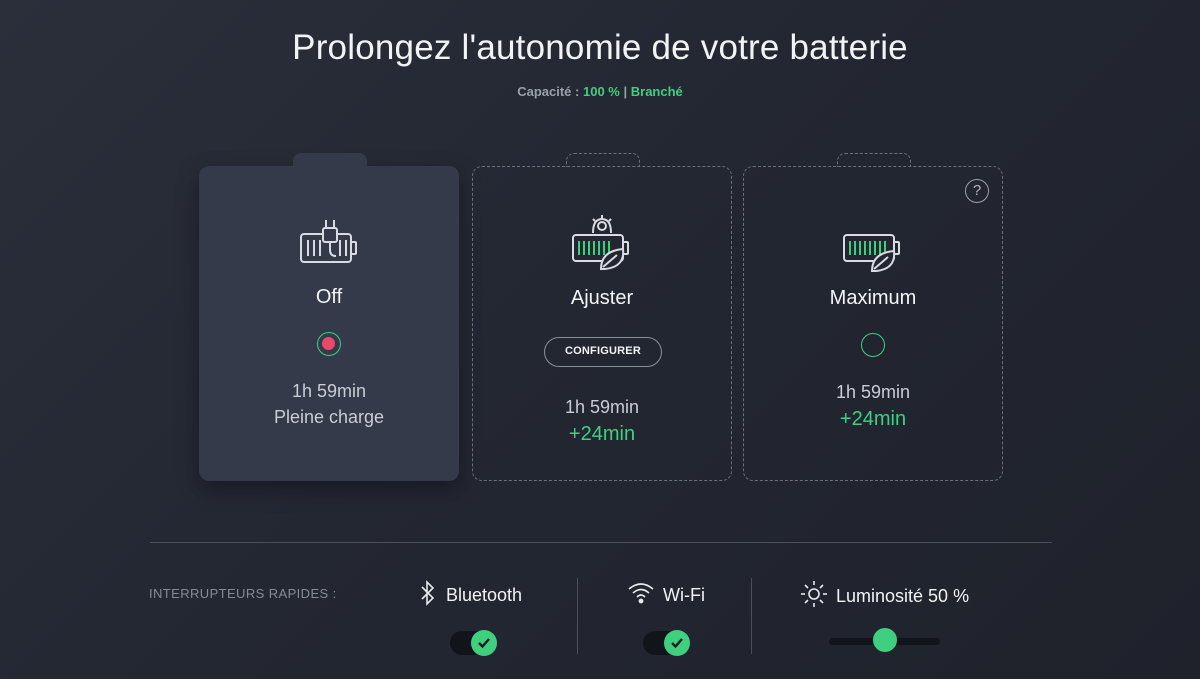 Image resolution: width=1200 pixels, height=679 pixels. I want to click on help-icon: ?, so click(977, 191).